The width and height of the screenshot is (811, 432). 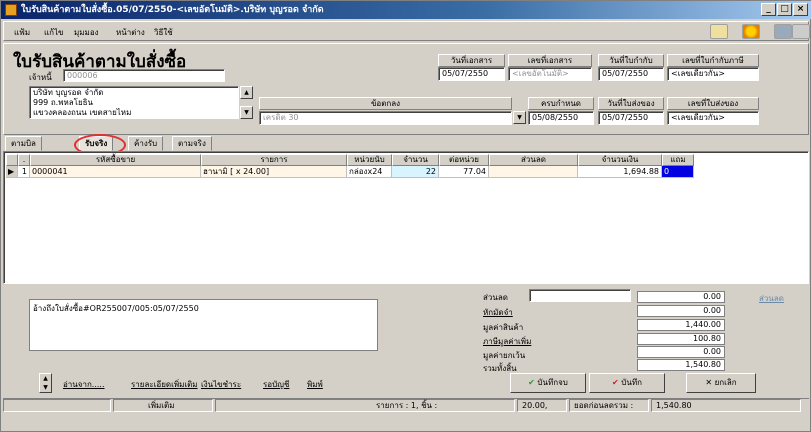 I want to click on menu-view: มุมมอง, so click(x=86, y=32).